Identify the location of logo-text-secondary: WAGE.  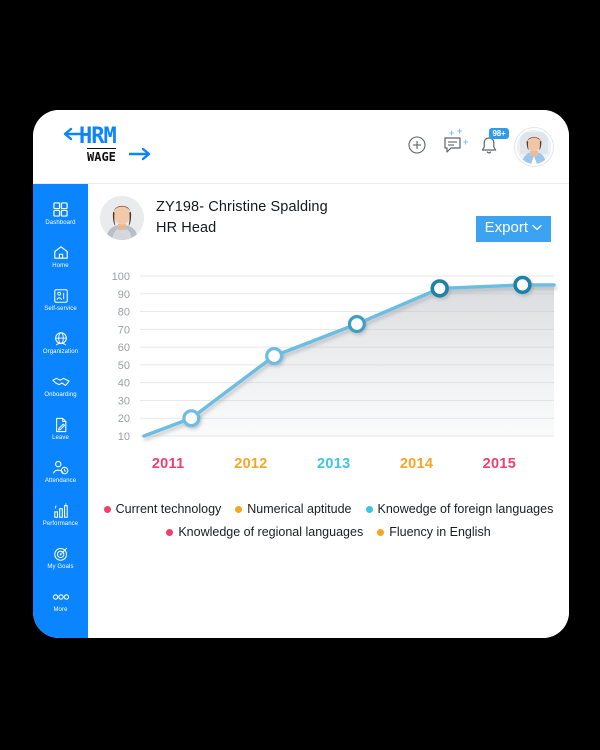
(101, 156).